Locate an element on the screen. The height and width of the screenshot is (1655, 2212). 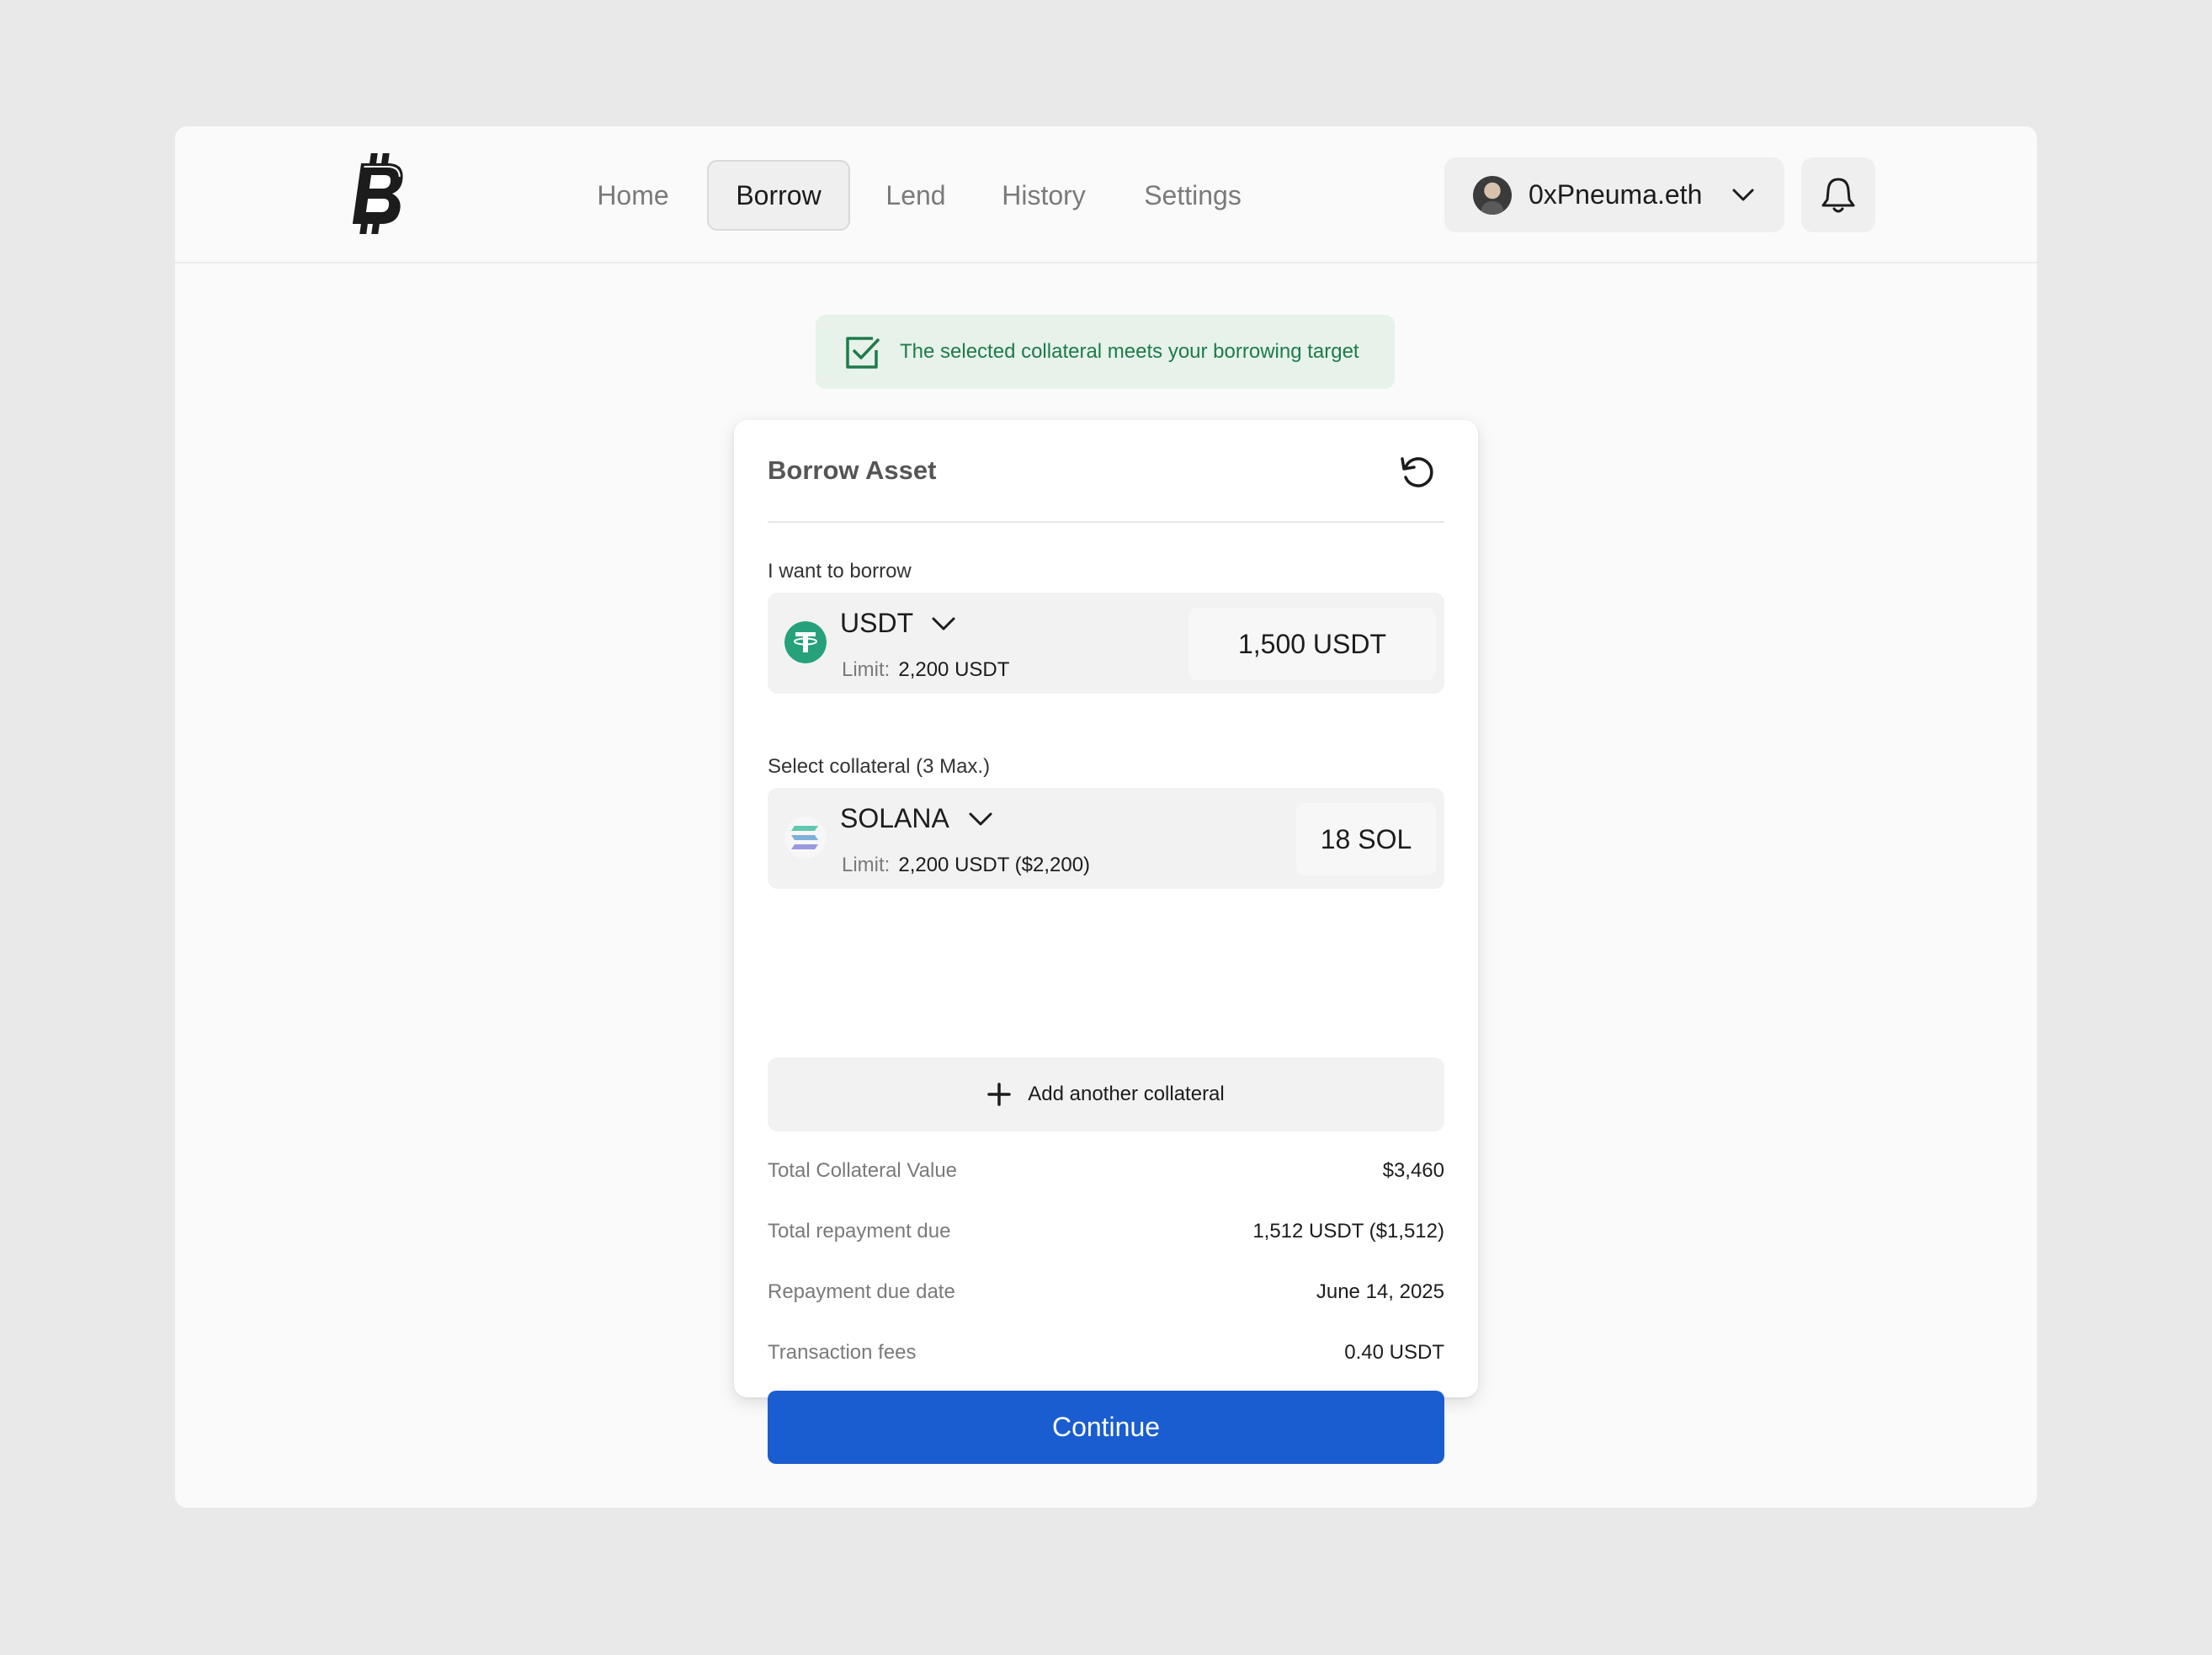
checkbox-check-icon is located at coordinates (863, 353).